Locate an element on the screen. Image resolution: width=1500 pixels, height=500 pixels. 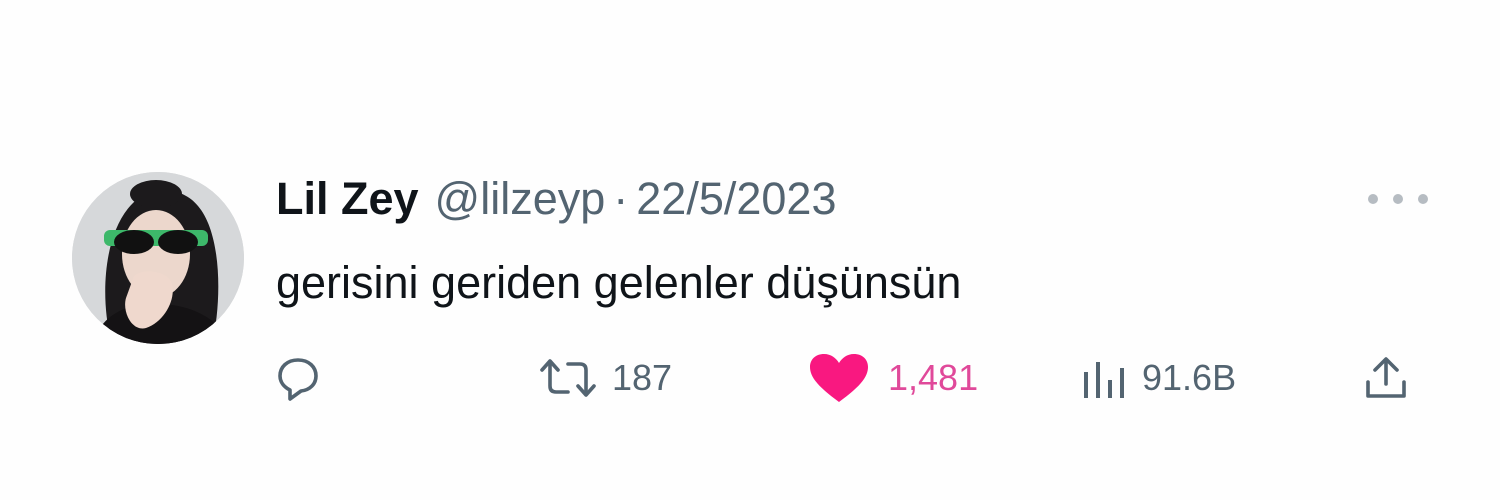
avatar is located at coordinates (158, 258).